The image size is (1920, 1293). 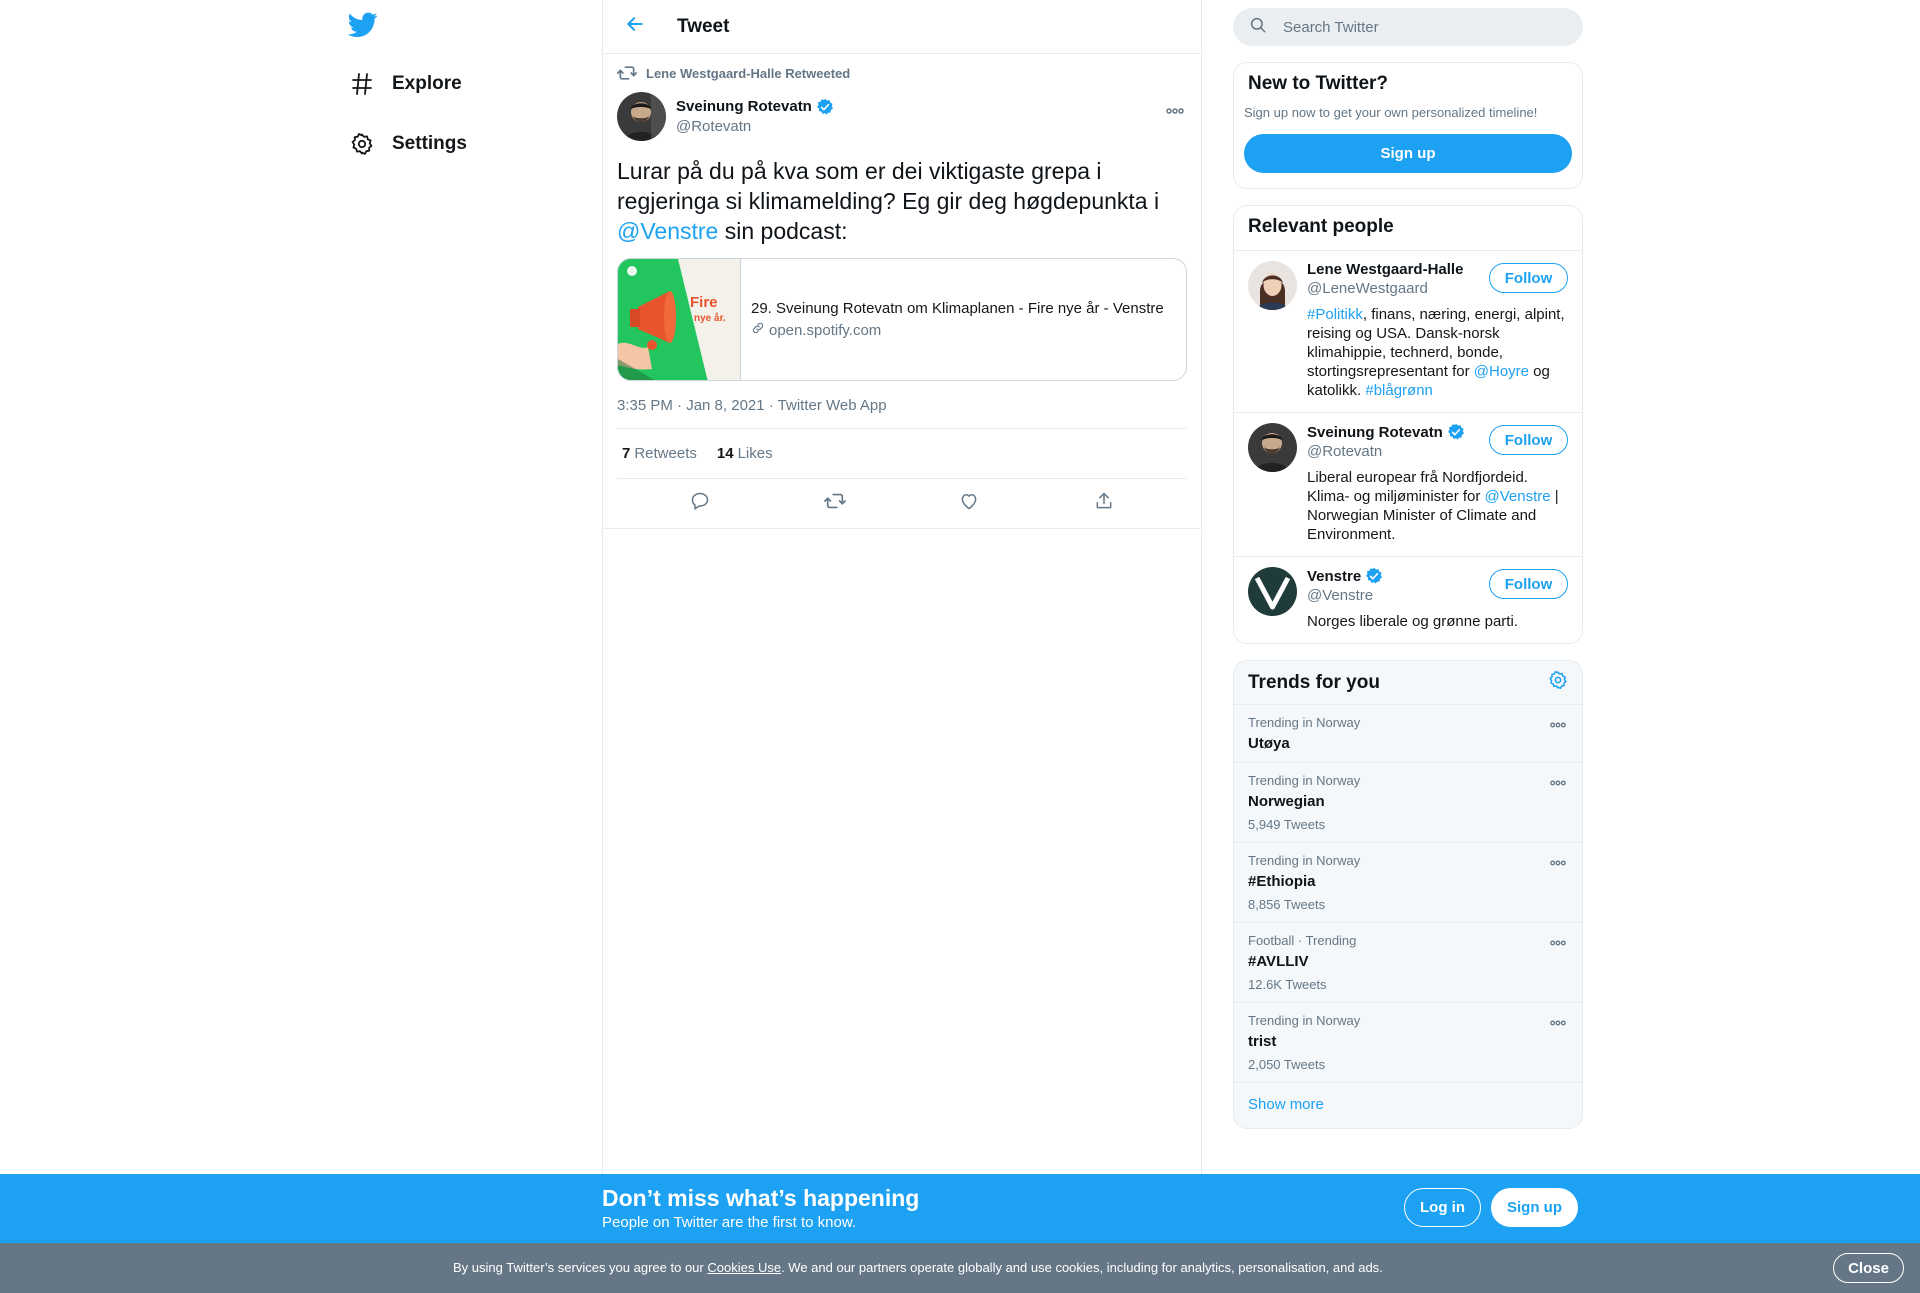 I want to click on nav-explore: Explore, so click(x=405, y=84).